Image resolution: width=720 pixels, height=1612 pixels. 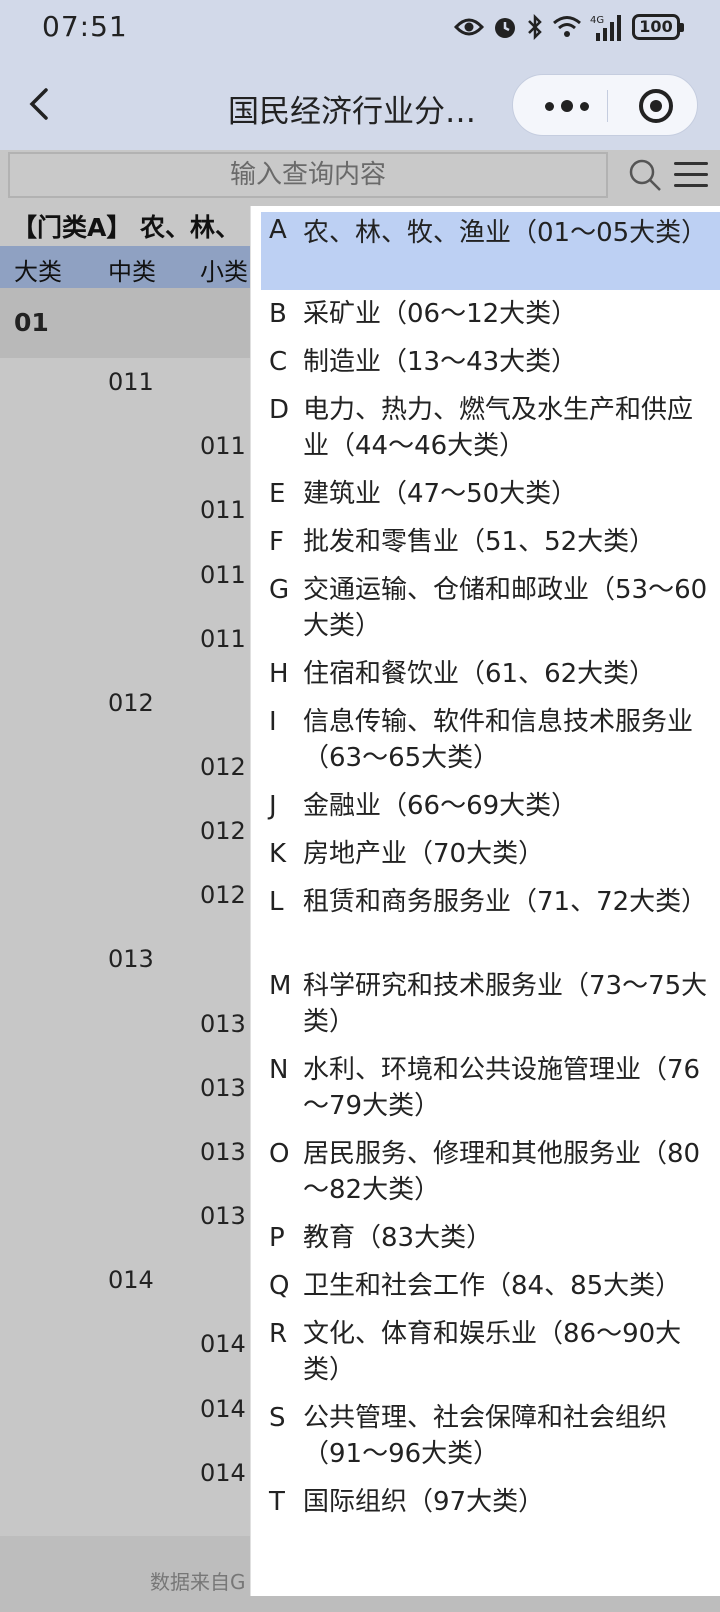 What do you see at coordinates (490, 251) in the screenshot?
I see `category-item-a: A 农、林、牧、渔业（01～05大类）` at bounding box center [490, 251].